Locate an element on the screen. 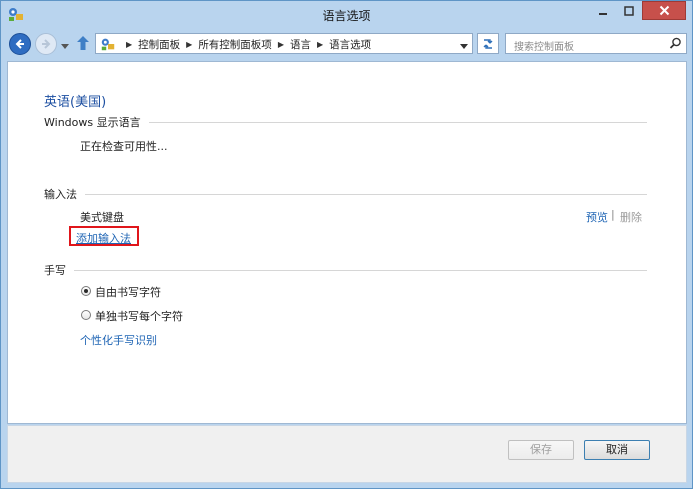  address-bar: ▶ 控制面板 ▶ 所有控制面板项 ▶ 语言 ▶ 语言选项 is located at coordinates (284, 43).